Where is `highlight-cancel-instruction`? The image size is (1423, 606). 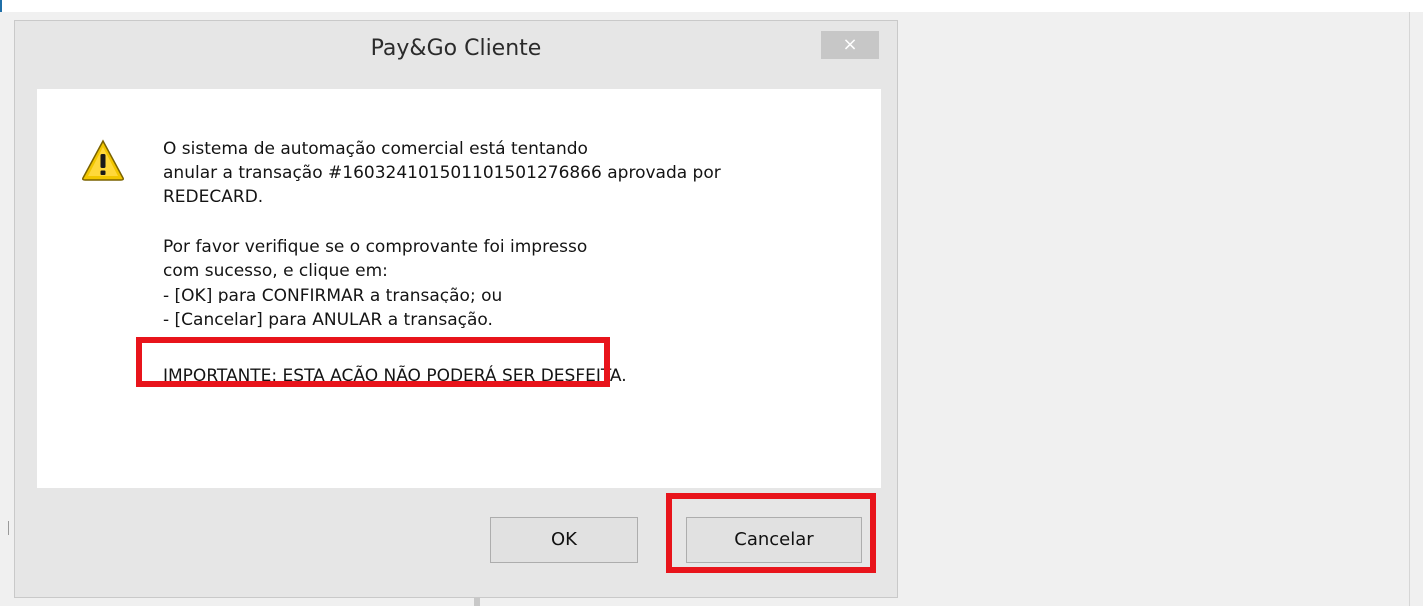 highlight-cancel-instruction is located at coordinates (373, 362).